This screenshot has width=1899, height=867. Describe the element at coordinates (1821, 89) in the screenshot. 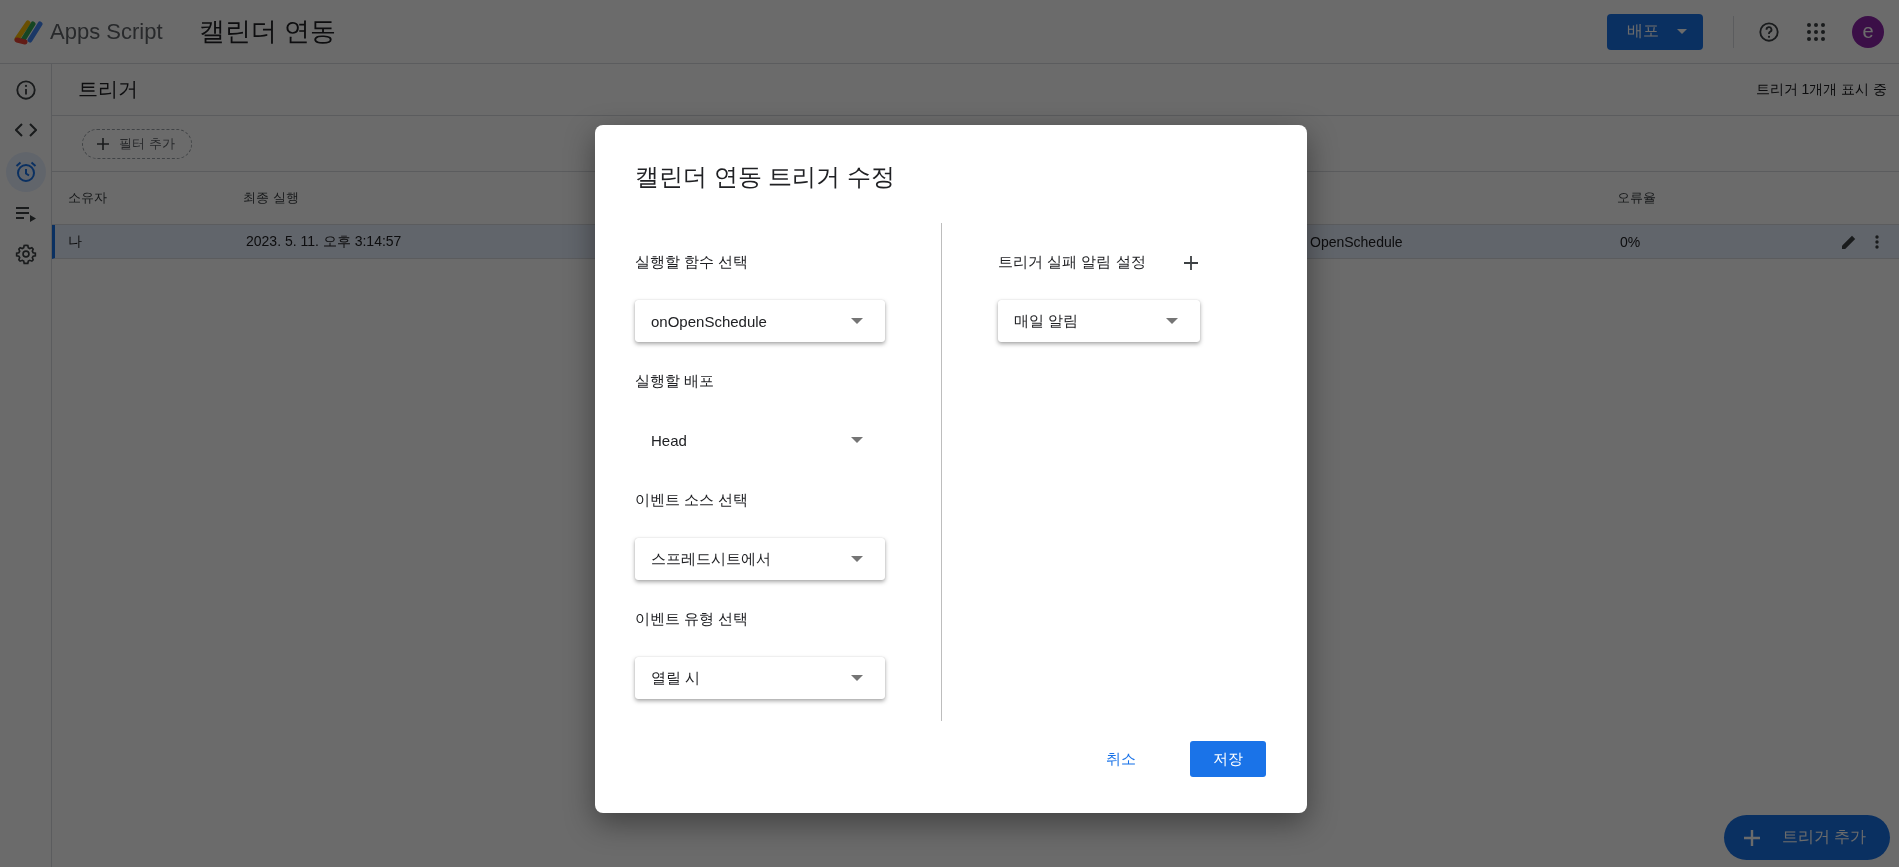

I see `trigger-count: 트리거 1개개 표시 중` at that location.